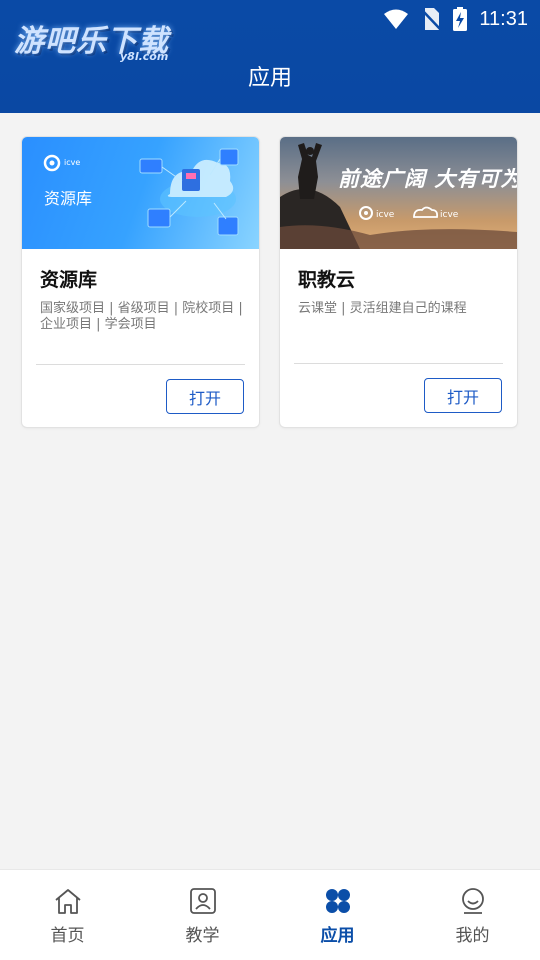 Image resolution: width=540 pixels, height=960 pixels. Describe the element at coordinates (472, 901) in the screenshot. I see `profile-icon` at that location.